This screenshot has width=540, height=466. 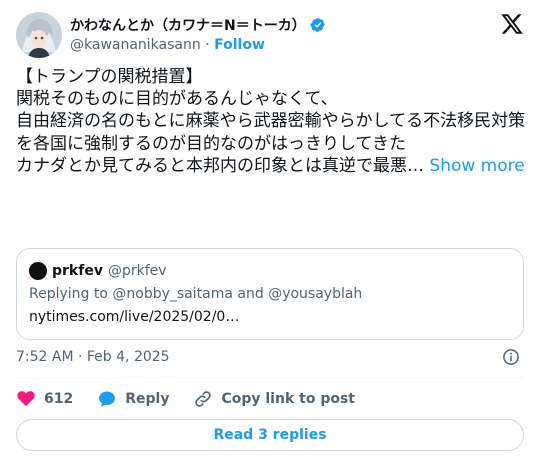 I want to click on action-bar: 612 Reply Copy link to post, so click(x=197, y=399).